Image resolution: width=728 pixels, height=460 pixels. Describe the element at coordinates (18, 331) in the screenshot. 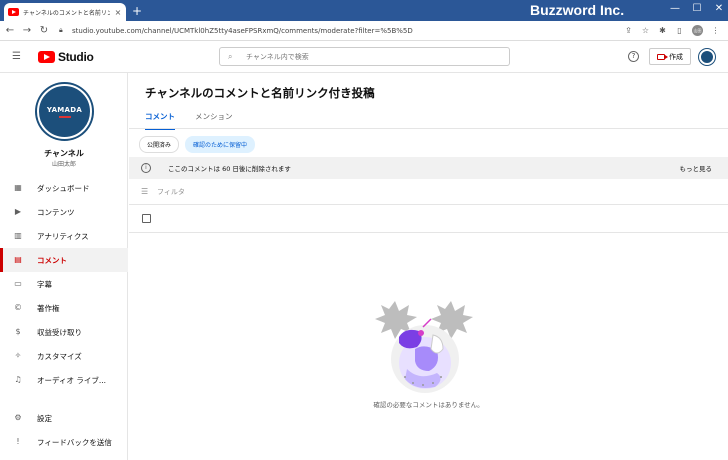

I see `monetization-icon: $` at that location.